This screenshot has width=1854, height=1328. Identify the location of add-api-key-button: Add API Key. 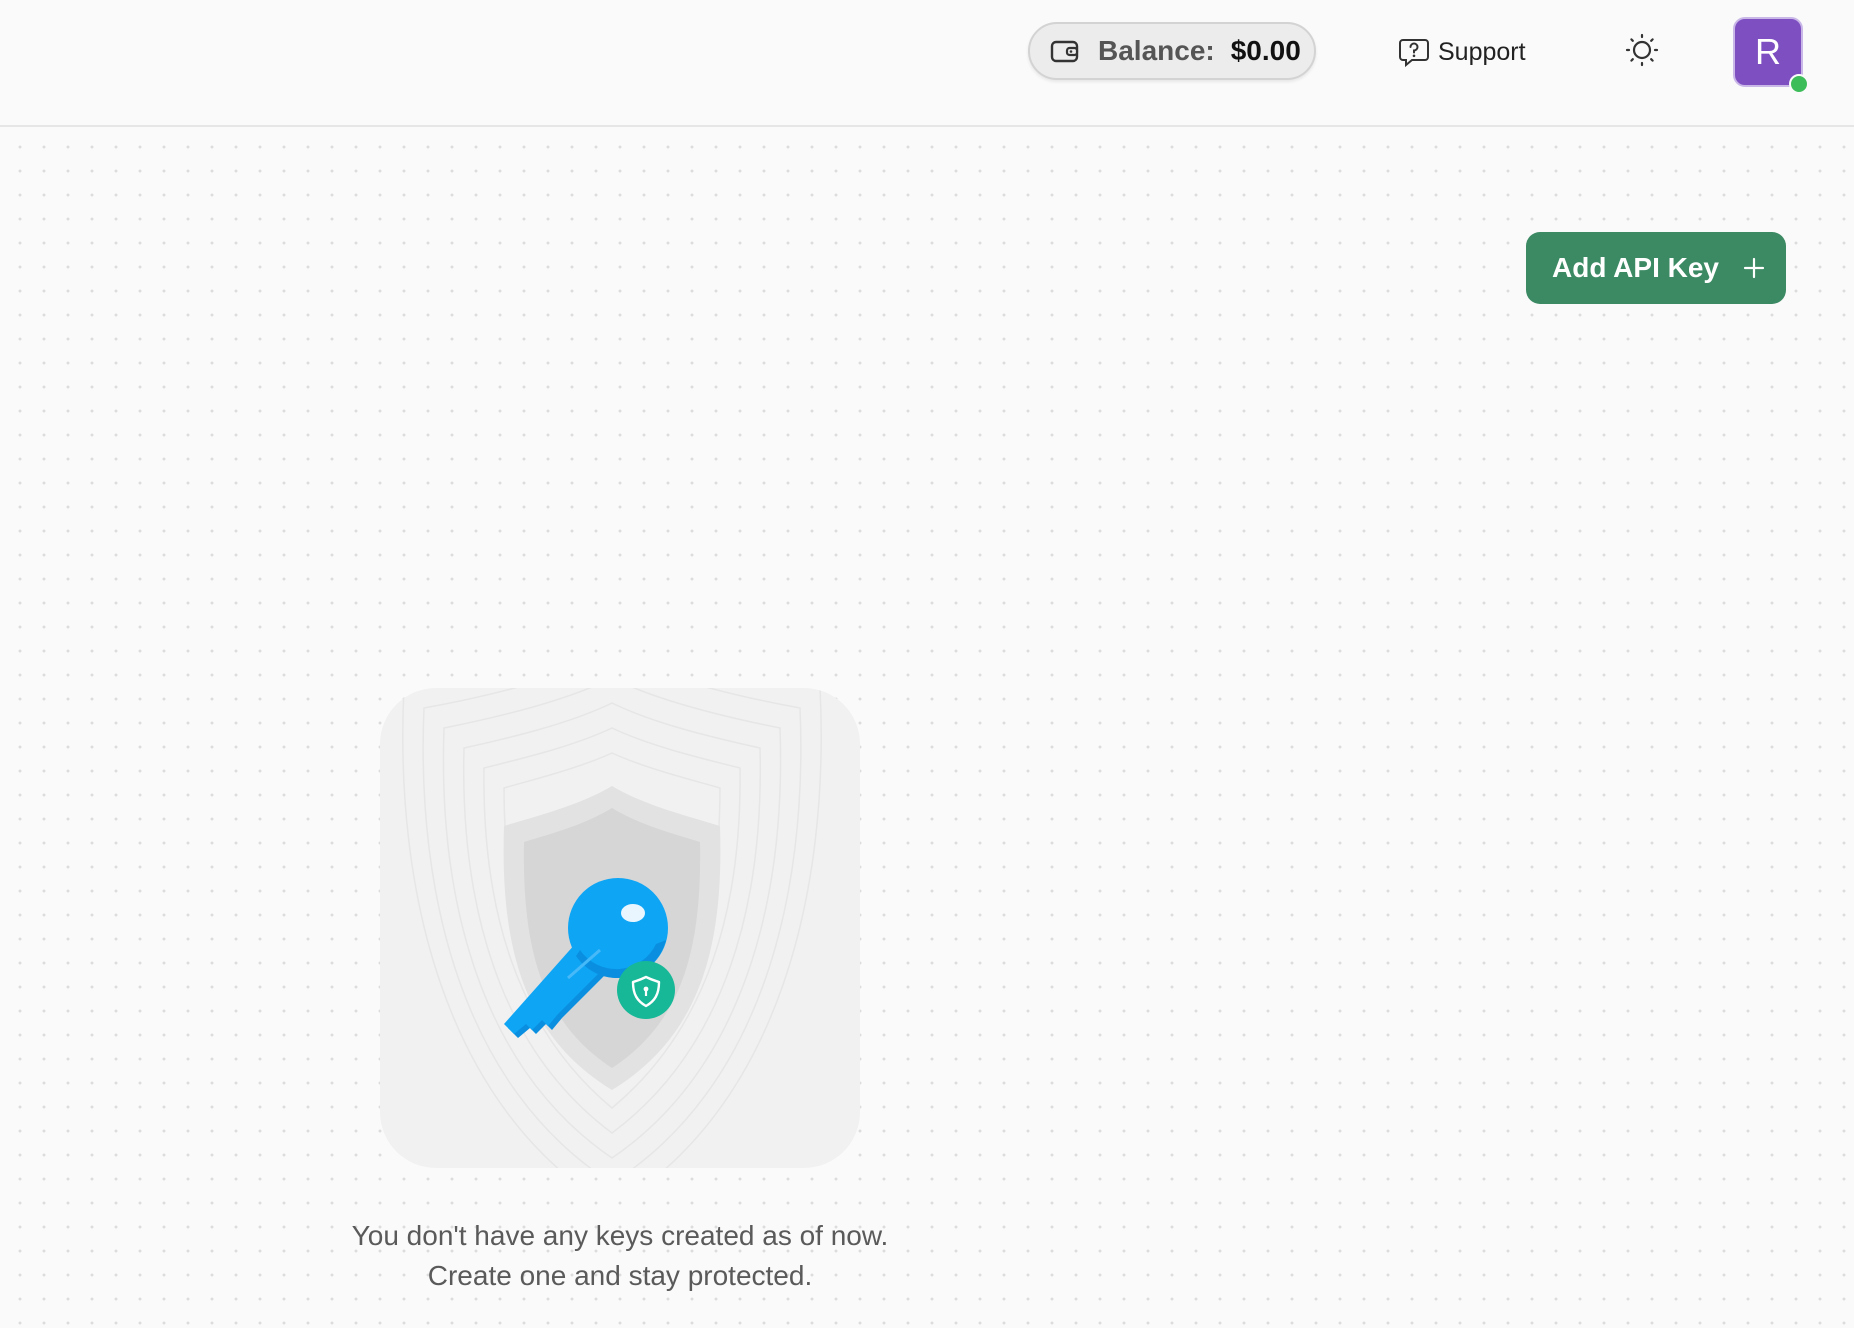
(1656, 268).